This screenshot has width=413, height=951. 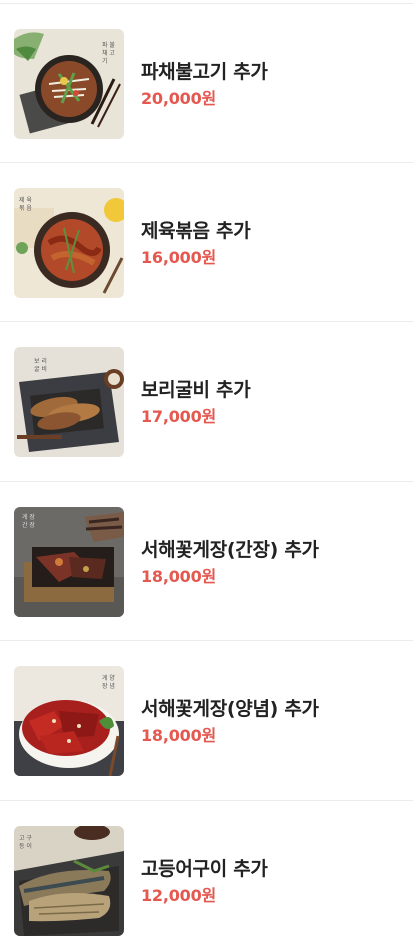 What do you see at coordinates (69, 402) in the screenshot?
I see `boriguilbi-dish-image: 보 리 굴 비` at bounding box center [69, 402].